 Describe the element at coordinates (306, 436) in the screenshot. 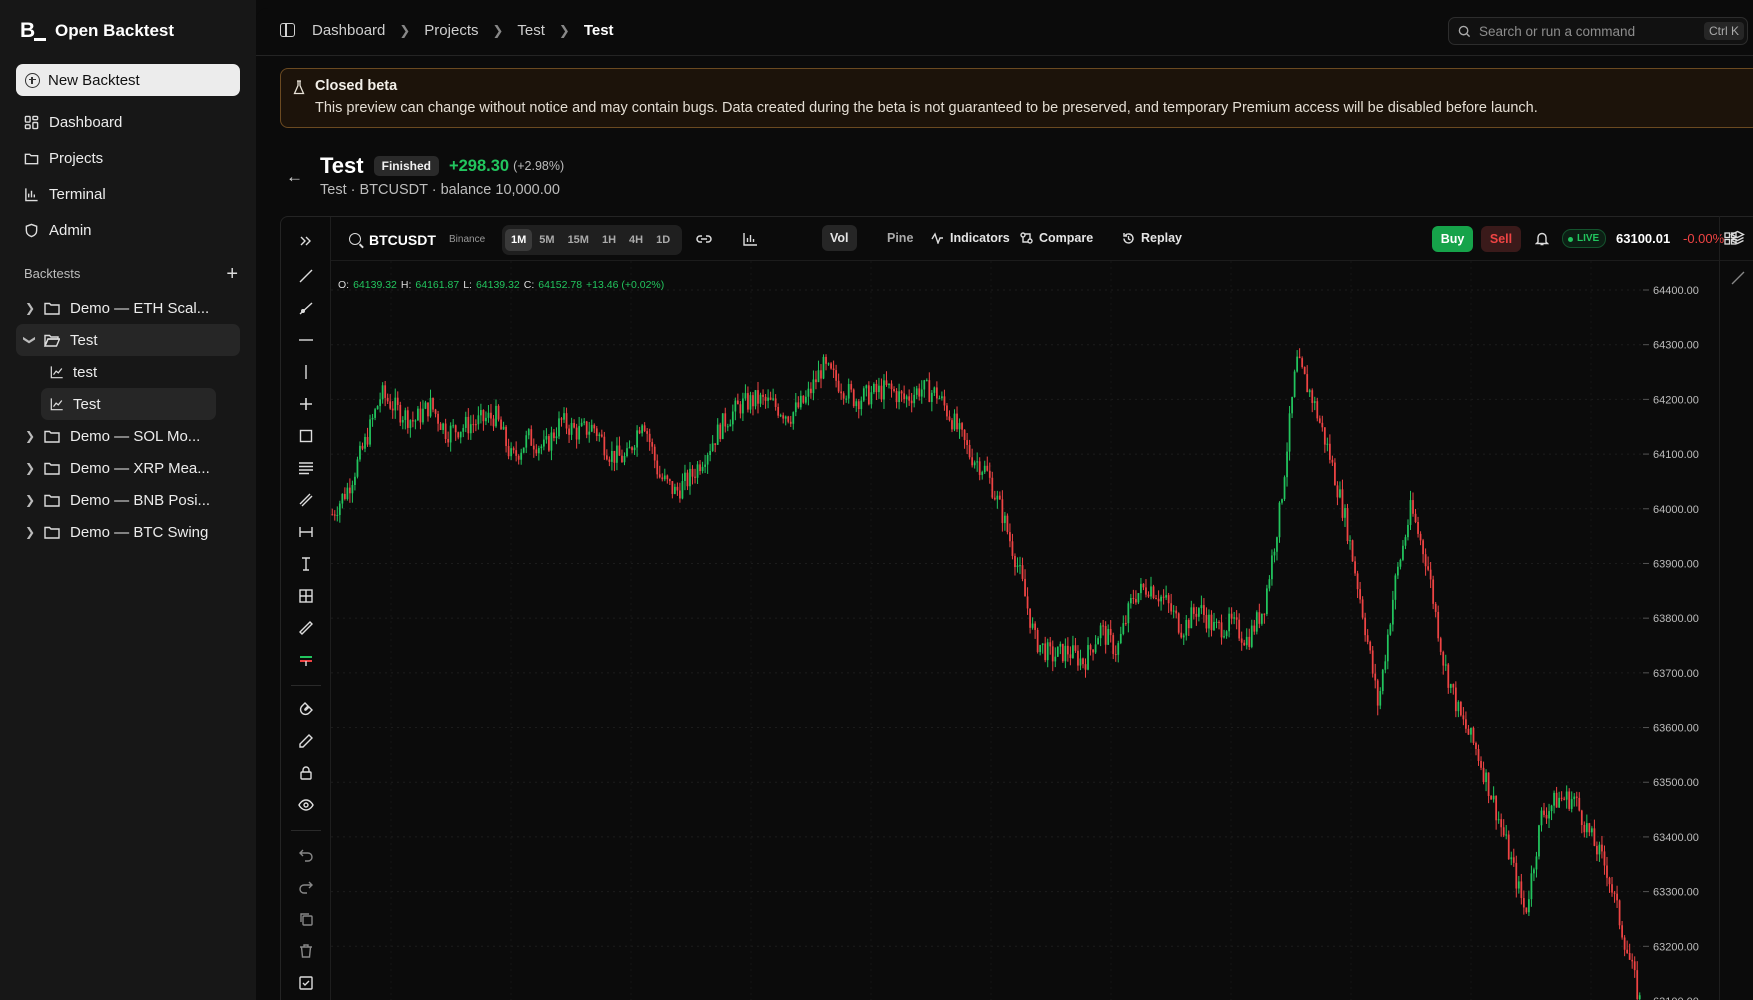

I see `rectangle-icon` at that location.